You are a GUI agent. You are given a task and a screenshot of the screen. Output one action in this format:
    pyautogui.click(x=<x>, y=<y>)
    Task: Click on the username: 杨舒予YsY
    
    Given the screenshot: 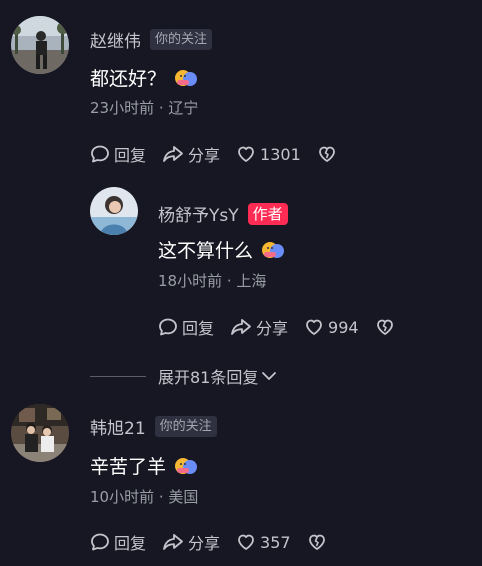 What is the action you would take?
    pyautogui.click(x=198, y=213)
    